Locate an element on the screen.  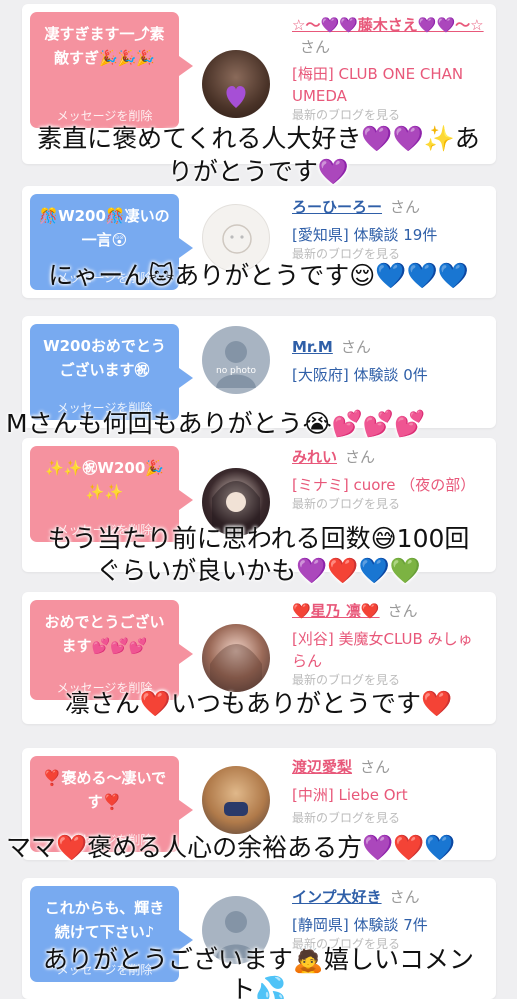
overlay-caption: ト💦 is located at coordinates (258, 987).